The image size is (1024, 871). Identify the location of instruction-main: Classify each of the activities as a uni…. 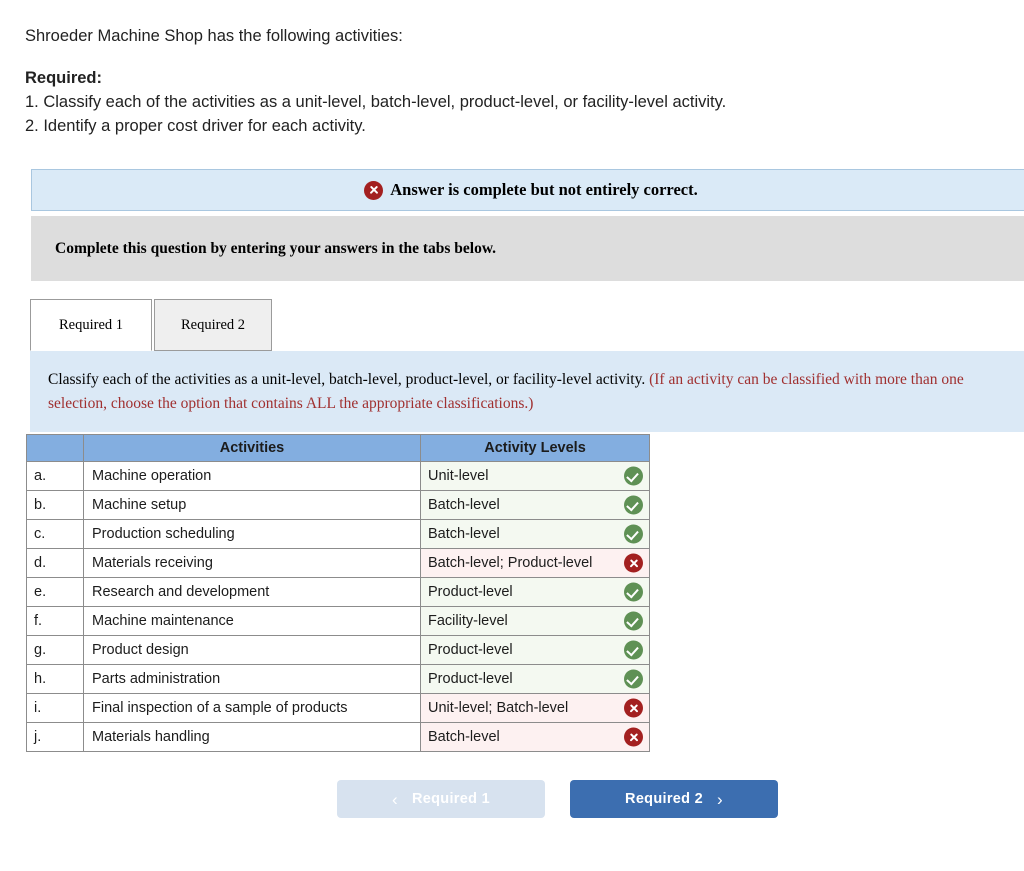
(349, 379).